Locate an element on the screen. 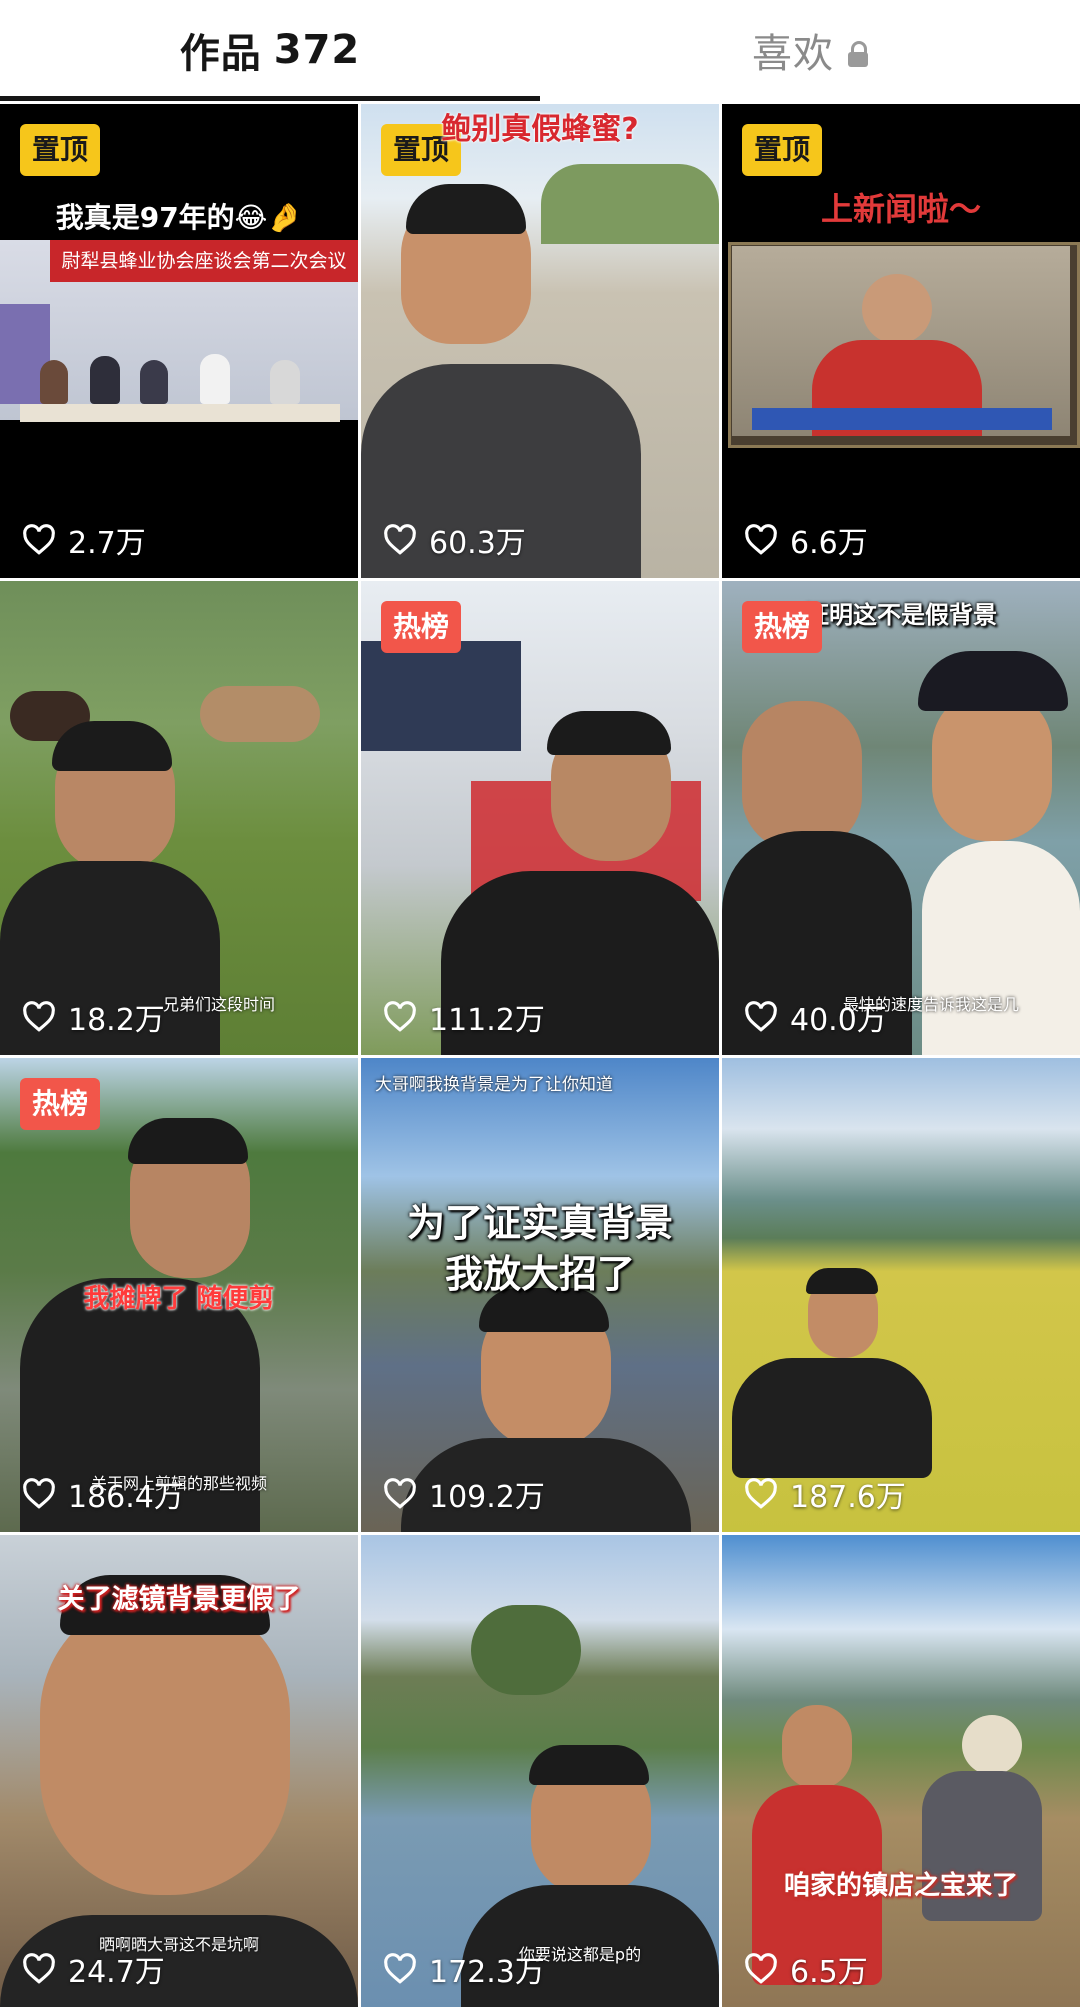 This screenshot has width=1080, height=2007. tab-likes-label: 喜欢 is located at coordinates (793, 54).